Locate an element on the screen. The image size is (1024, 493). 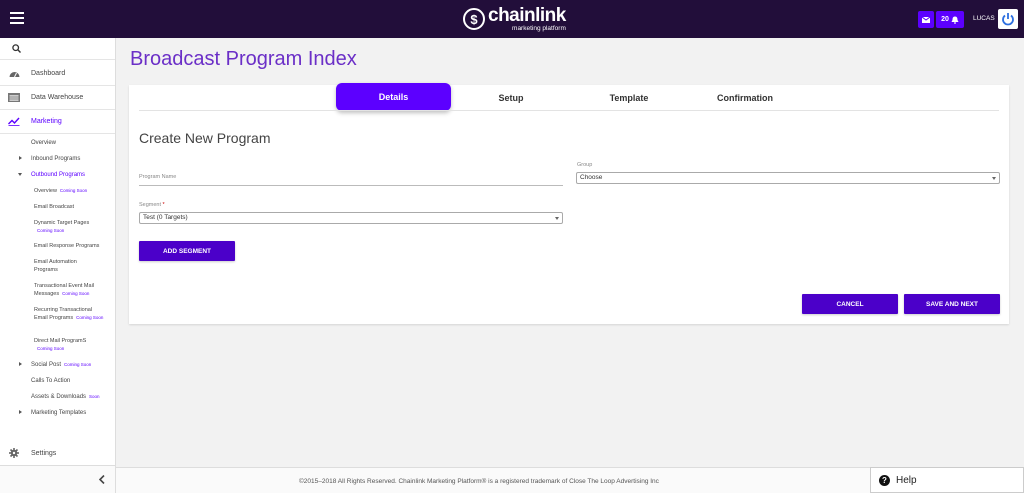
sidebar-item-marketing: Marketing is located at coordinates (31, 121).